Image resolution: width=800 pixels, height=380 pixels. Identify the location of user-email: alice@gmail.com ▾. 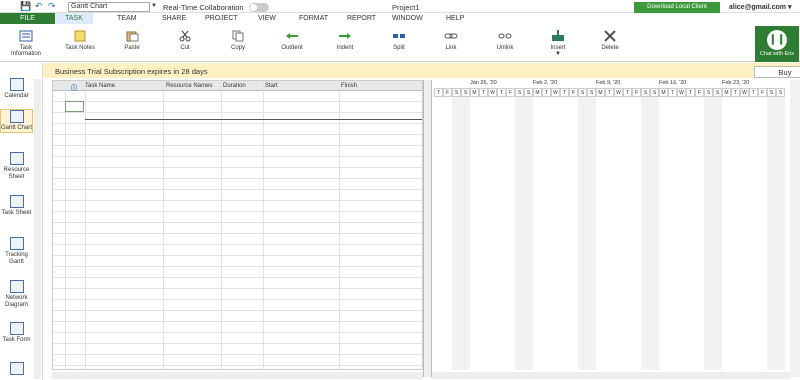
(760, 7).